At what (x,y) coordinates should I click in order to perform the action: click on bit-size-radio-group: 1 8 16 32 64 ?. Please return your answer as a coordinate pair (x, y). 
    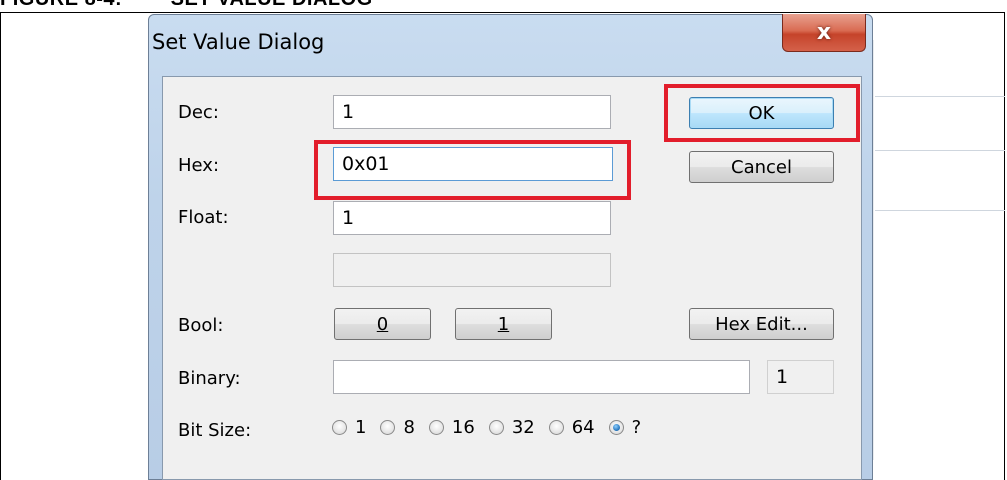
    Looking at the image, I should click on (493, 427).